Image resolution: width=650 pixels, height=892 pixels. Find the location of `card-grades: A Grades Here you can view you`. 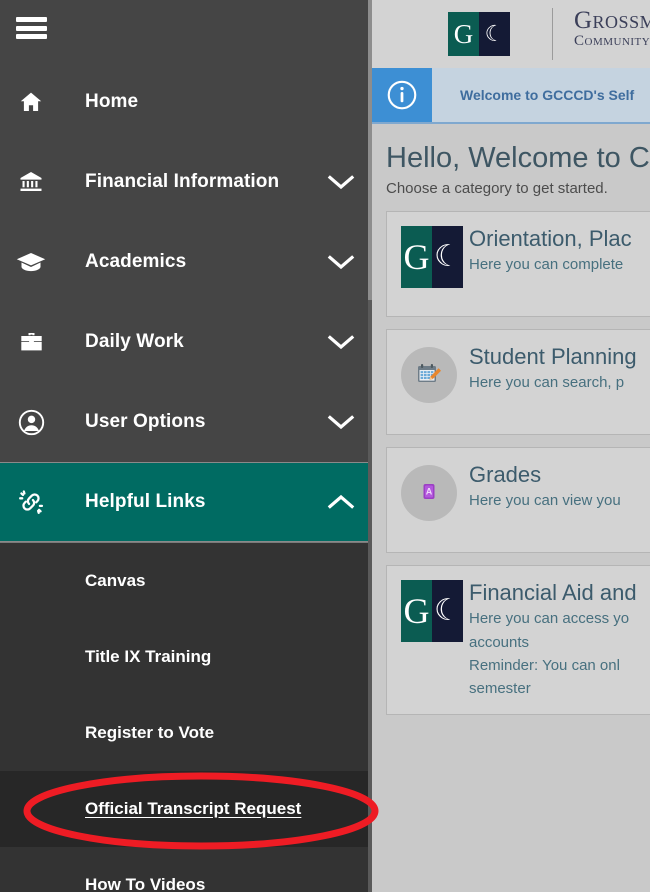

card-grades: A Grades Here you can view you is located at coordinates (518, 500).